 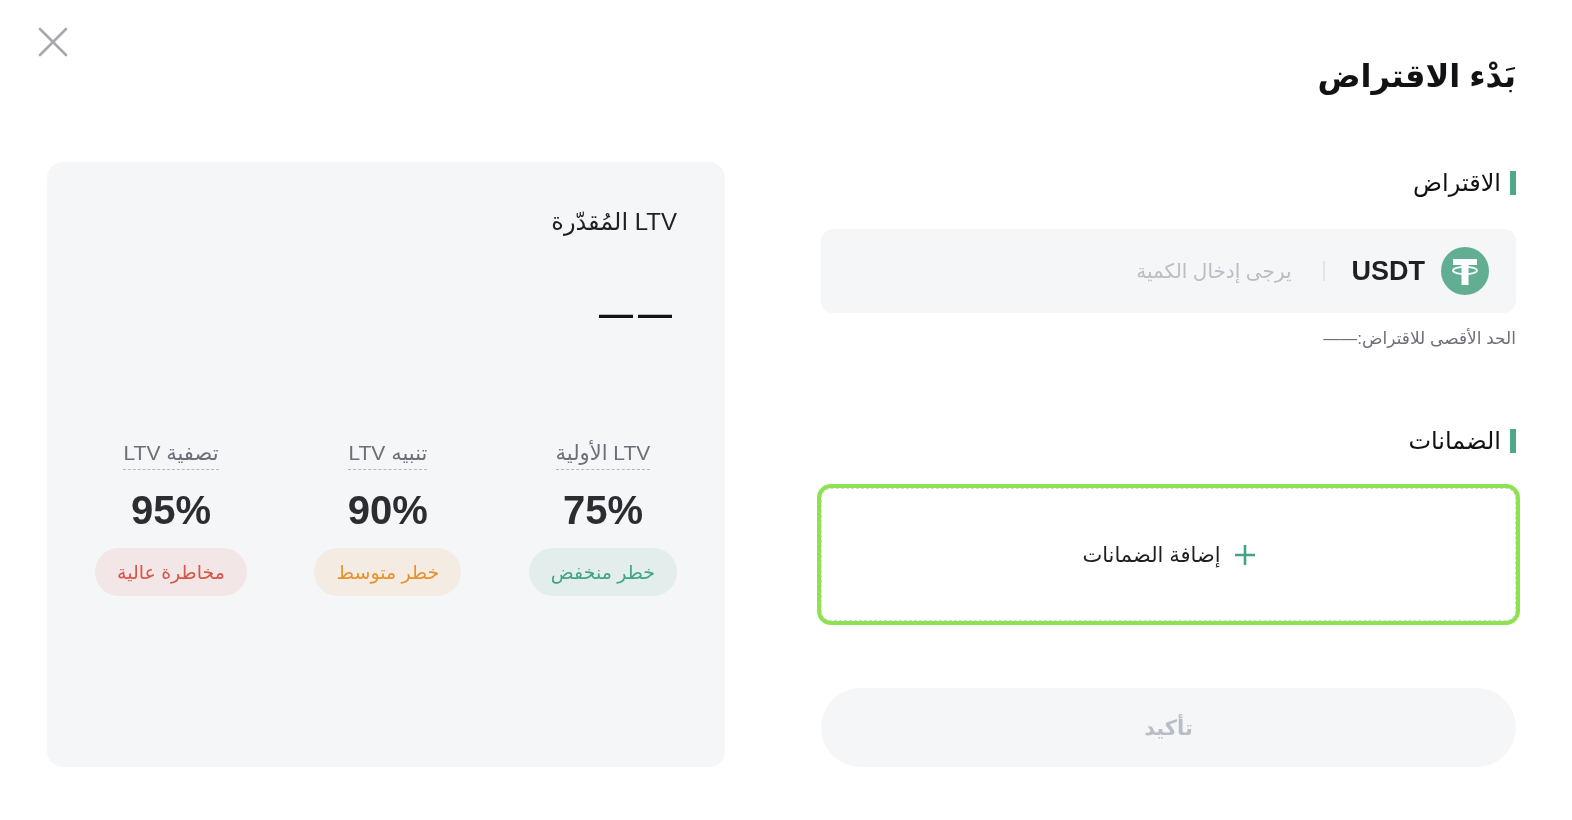 I want to click on ltv-level-value: 90%, so click(x=387, y=510).